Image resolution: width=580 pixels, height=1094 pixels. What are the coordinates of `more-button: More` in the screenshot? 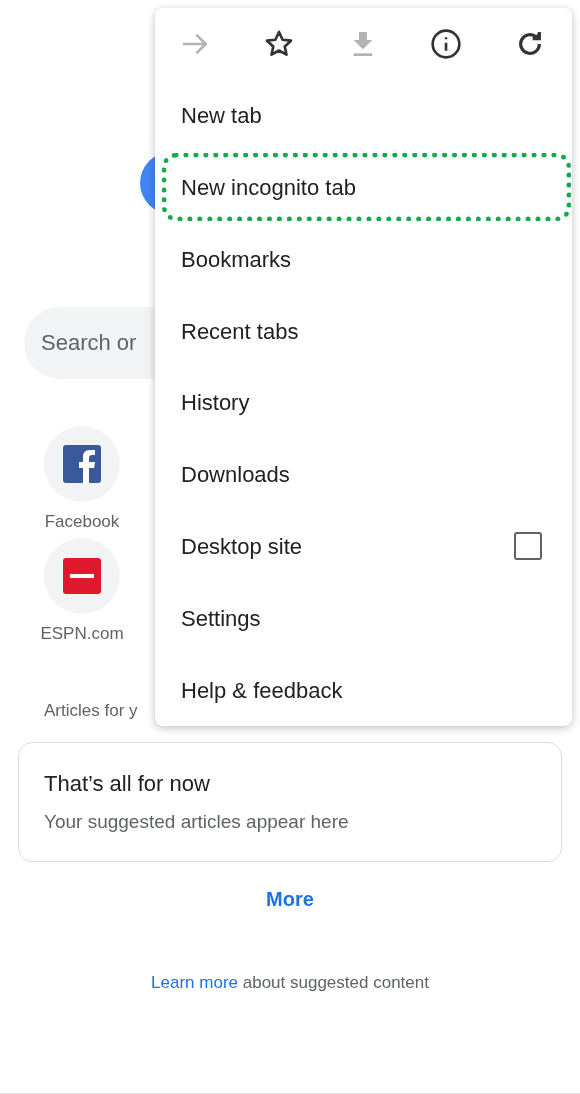 It's located at (290, 899).